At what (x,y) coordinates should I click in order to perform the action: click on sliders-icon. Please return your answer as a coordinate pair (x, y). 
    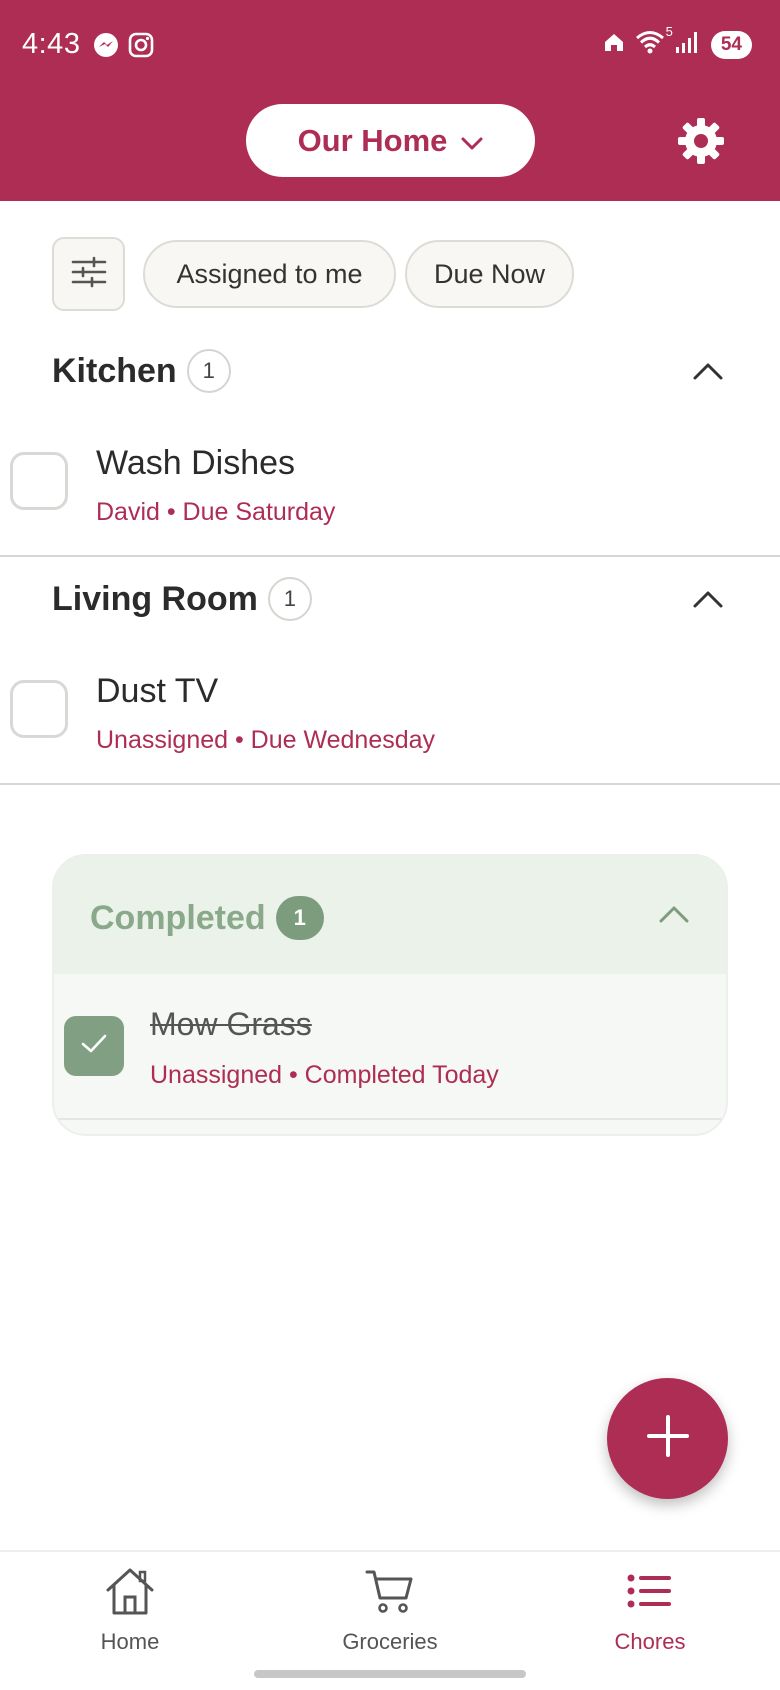
    Looking at the image, I should click on (89, 274).